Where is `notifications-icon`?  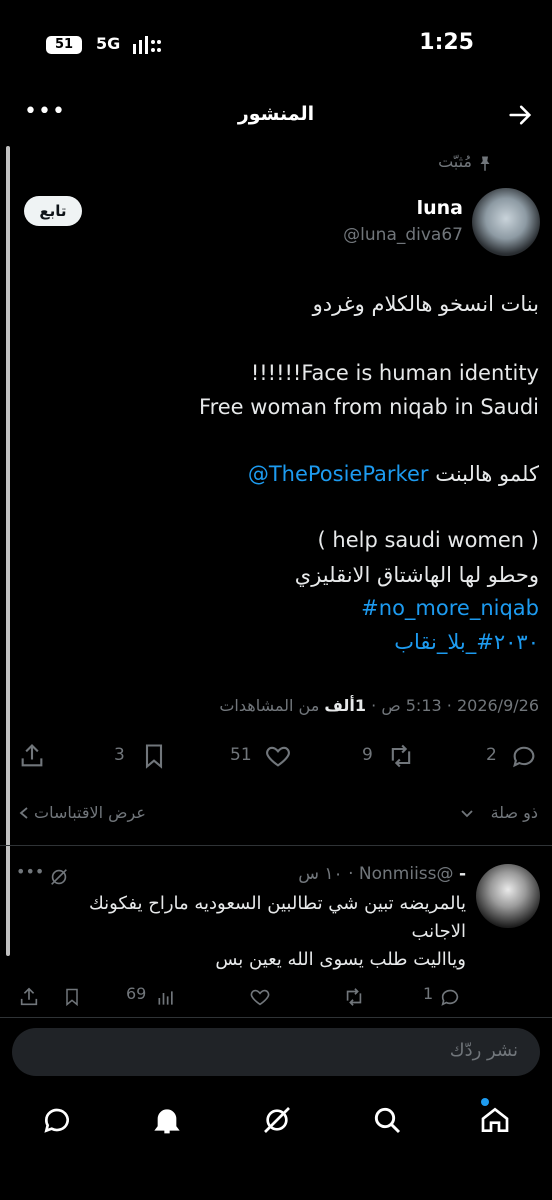
notifications-icon is located at coordinates (167, 1120).